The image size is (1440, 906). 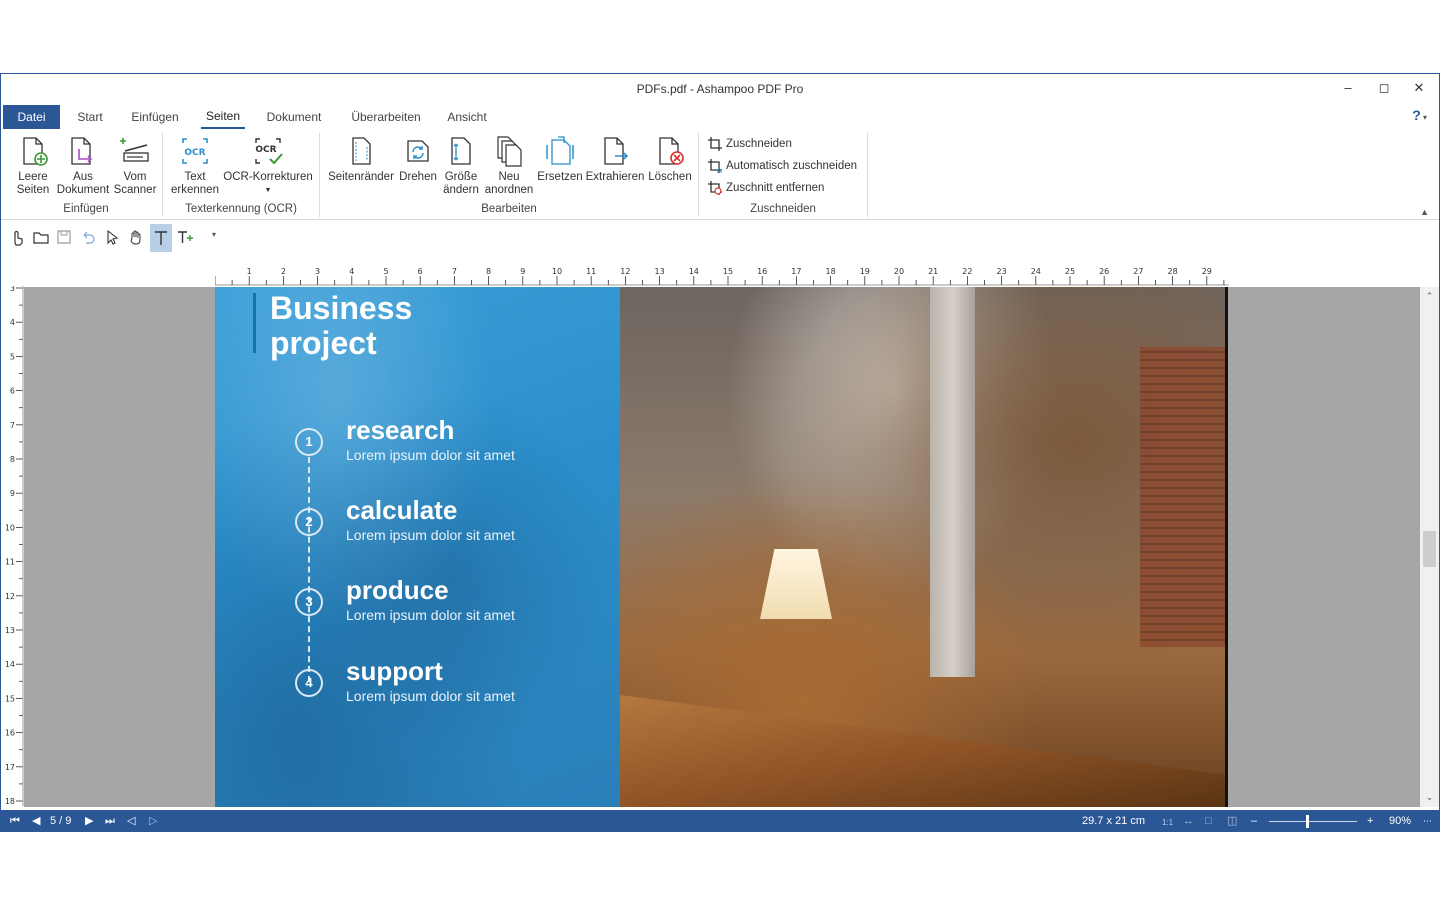 What do you see at coordinates (33, 166) in the screenshot?
I see `blank-pages-button: Leere Seiten` at bounding box center [33, 166].